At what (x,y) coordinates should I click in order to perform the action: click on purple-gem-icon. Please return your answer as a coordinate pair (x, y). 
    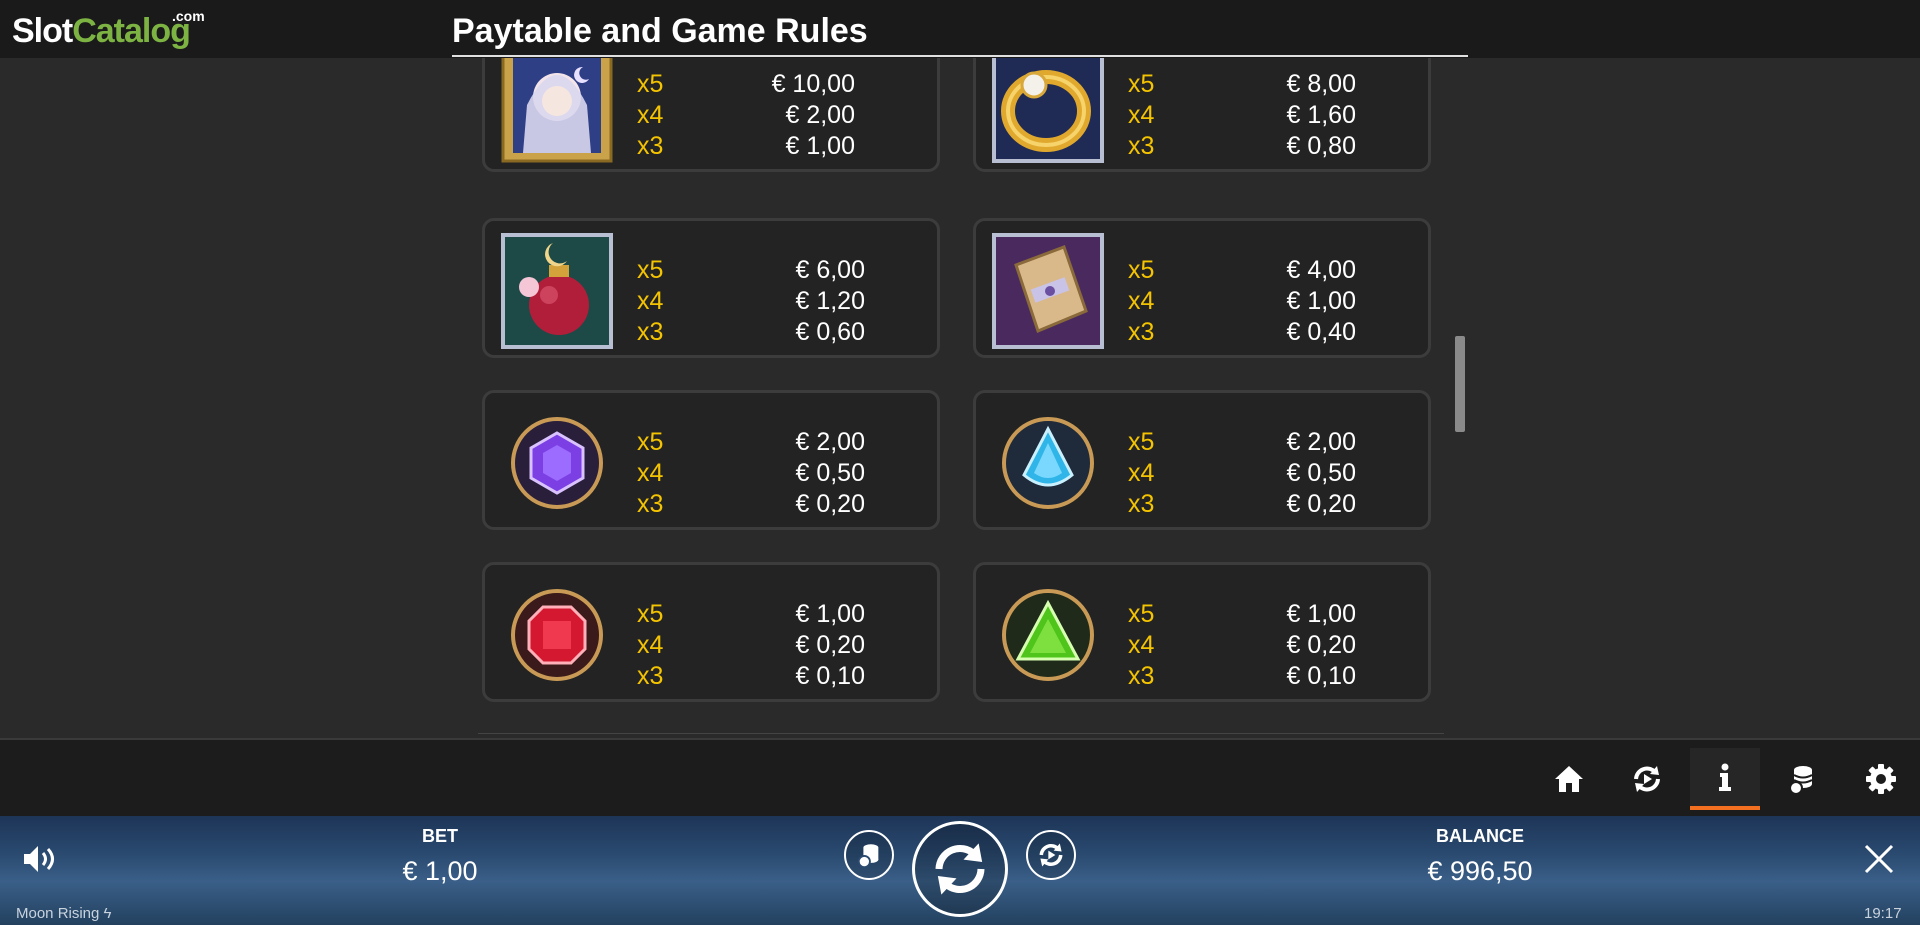
    Looking at the image, I should click on (557, 463).